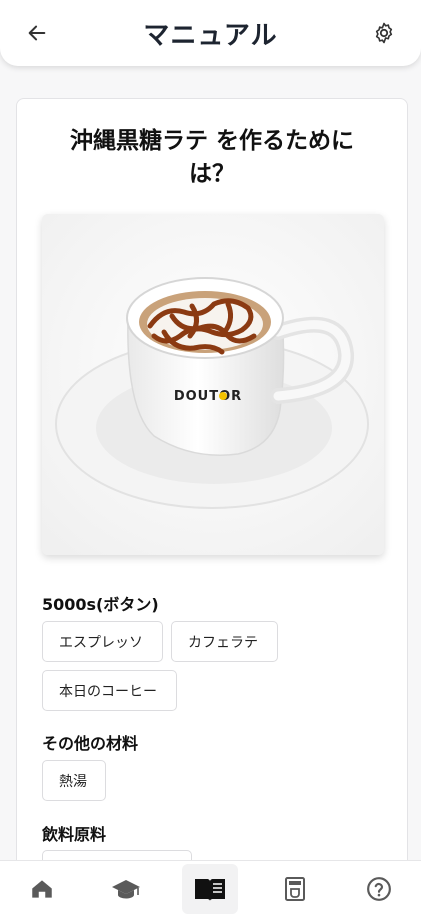  I want to click on home-icon, so click(42, 888).